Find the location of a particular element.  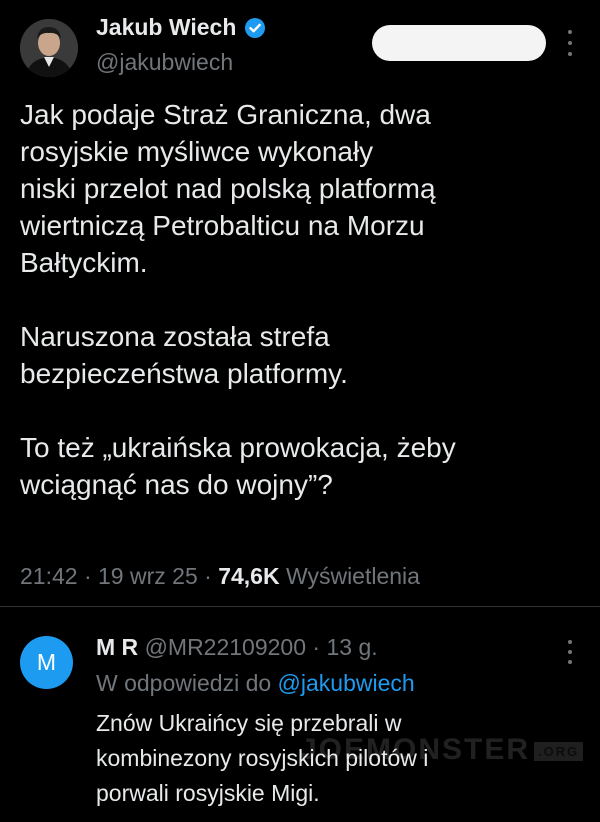

reply-more-options-icon is located at coordinates (570, 652).